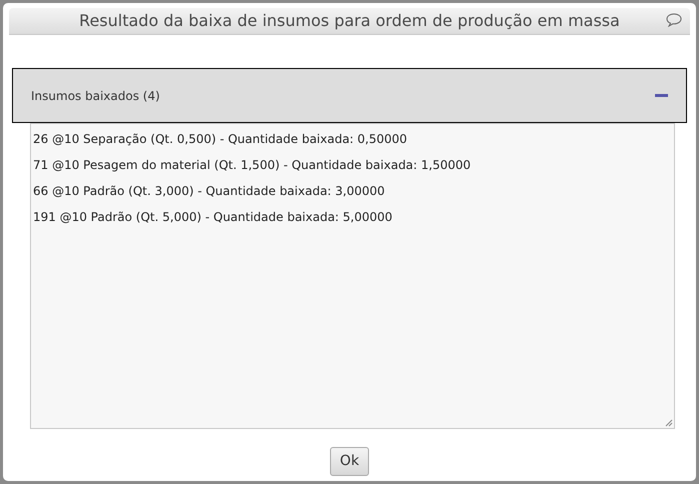 This screenshot has width=699, height=484. Describe the element at coordinates (220, 139) in the screenshot. I see `result-line: 26 @10 Separação (Qt. 0,500) - Quantidade baixada: 0,50000` at that location.